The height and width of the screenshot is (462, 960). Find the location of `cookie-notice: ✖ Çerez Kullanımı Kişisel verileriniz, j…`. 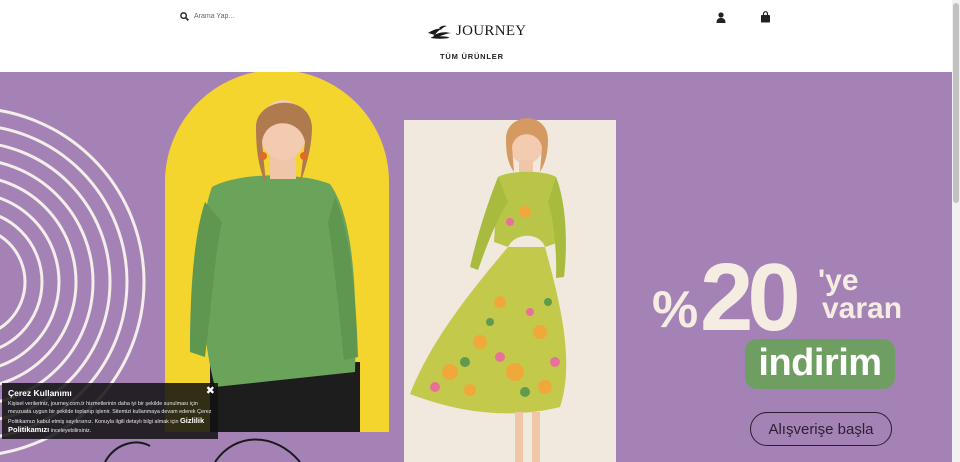

cookie-notice: ✖ Çerez Kullanımı Kişisel verileriniz, j… is located at coordinates (110, 411).